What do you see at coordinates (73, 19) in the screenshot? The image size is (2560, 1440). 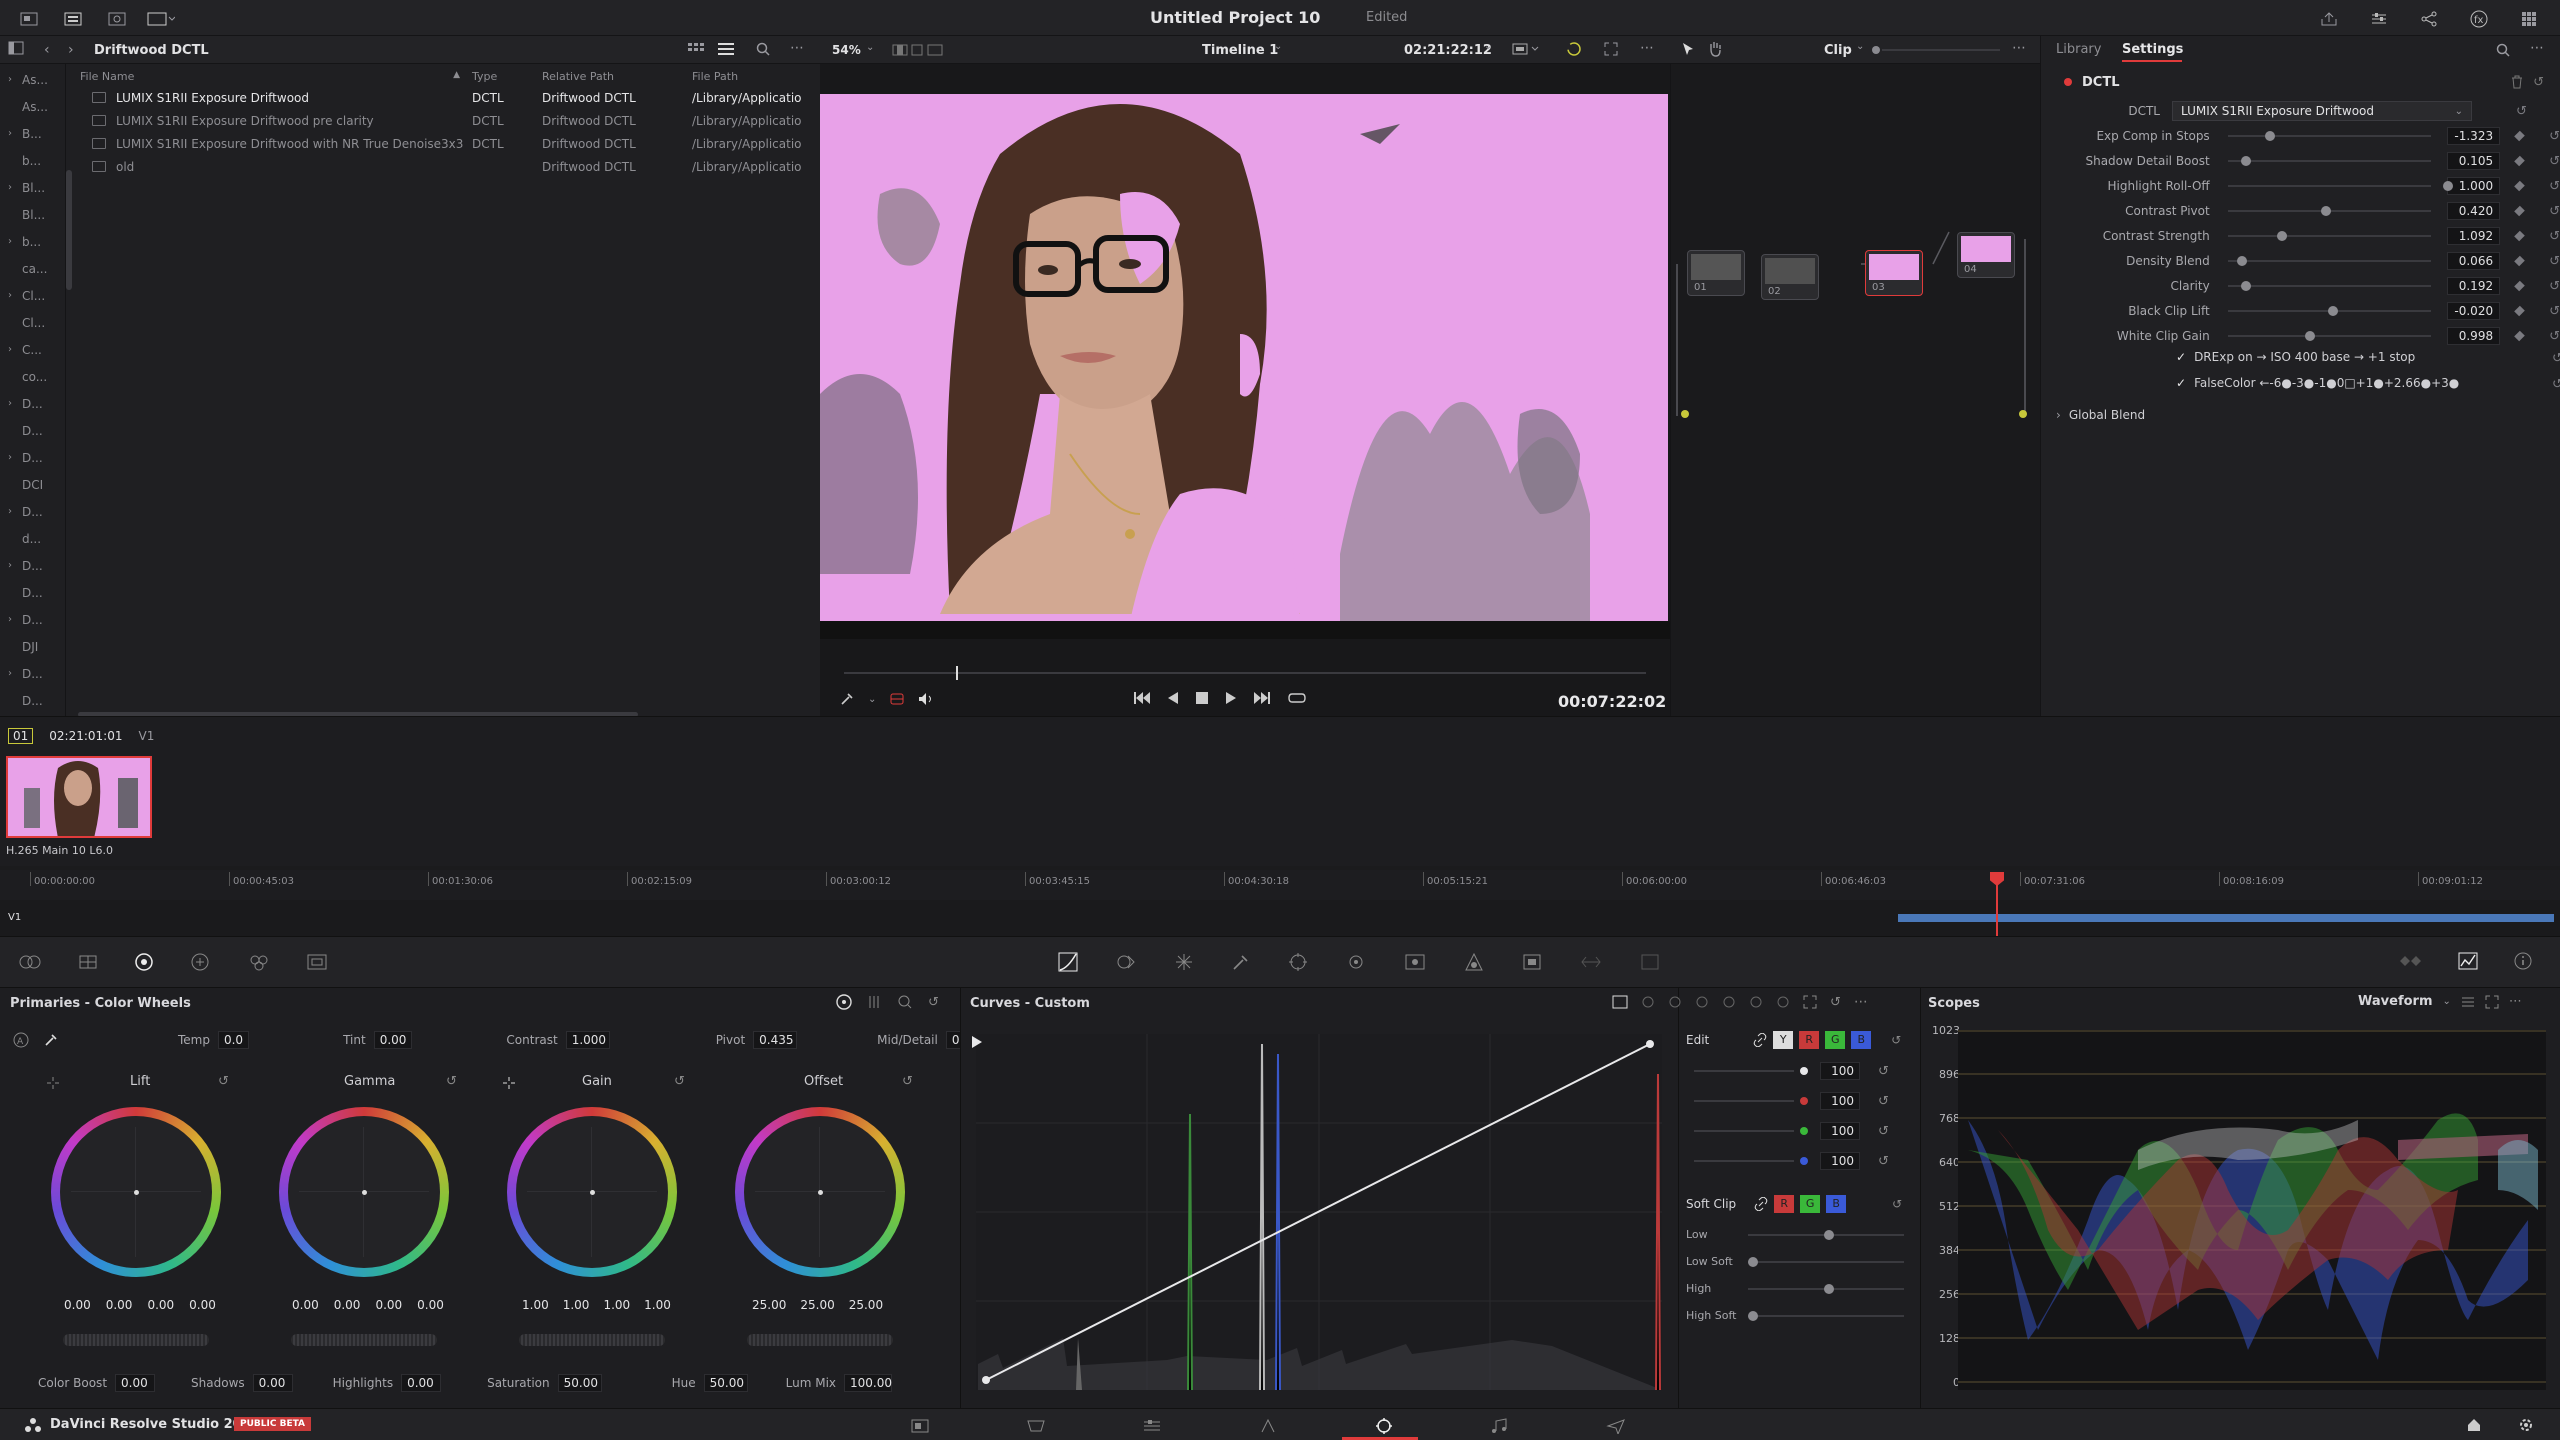 I see `effects-icon` at bounding box center [73, 19].